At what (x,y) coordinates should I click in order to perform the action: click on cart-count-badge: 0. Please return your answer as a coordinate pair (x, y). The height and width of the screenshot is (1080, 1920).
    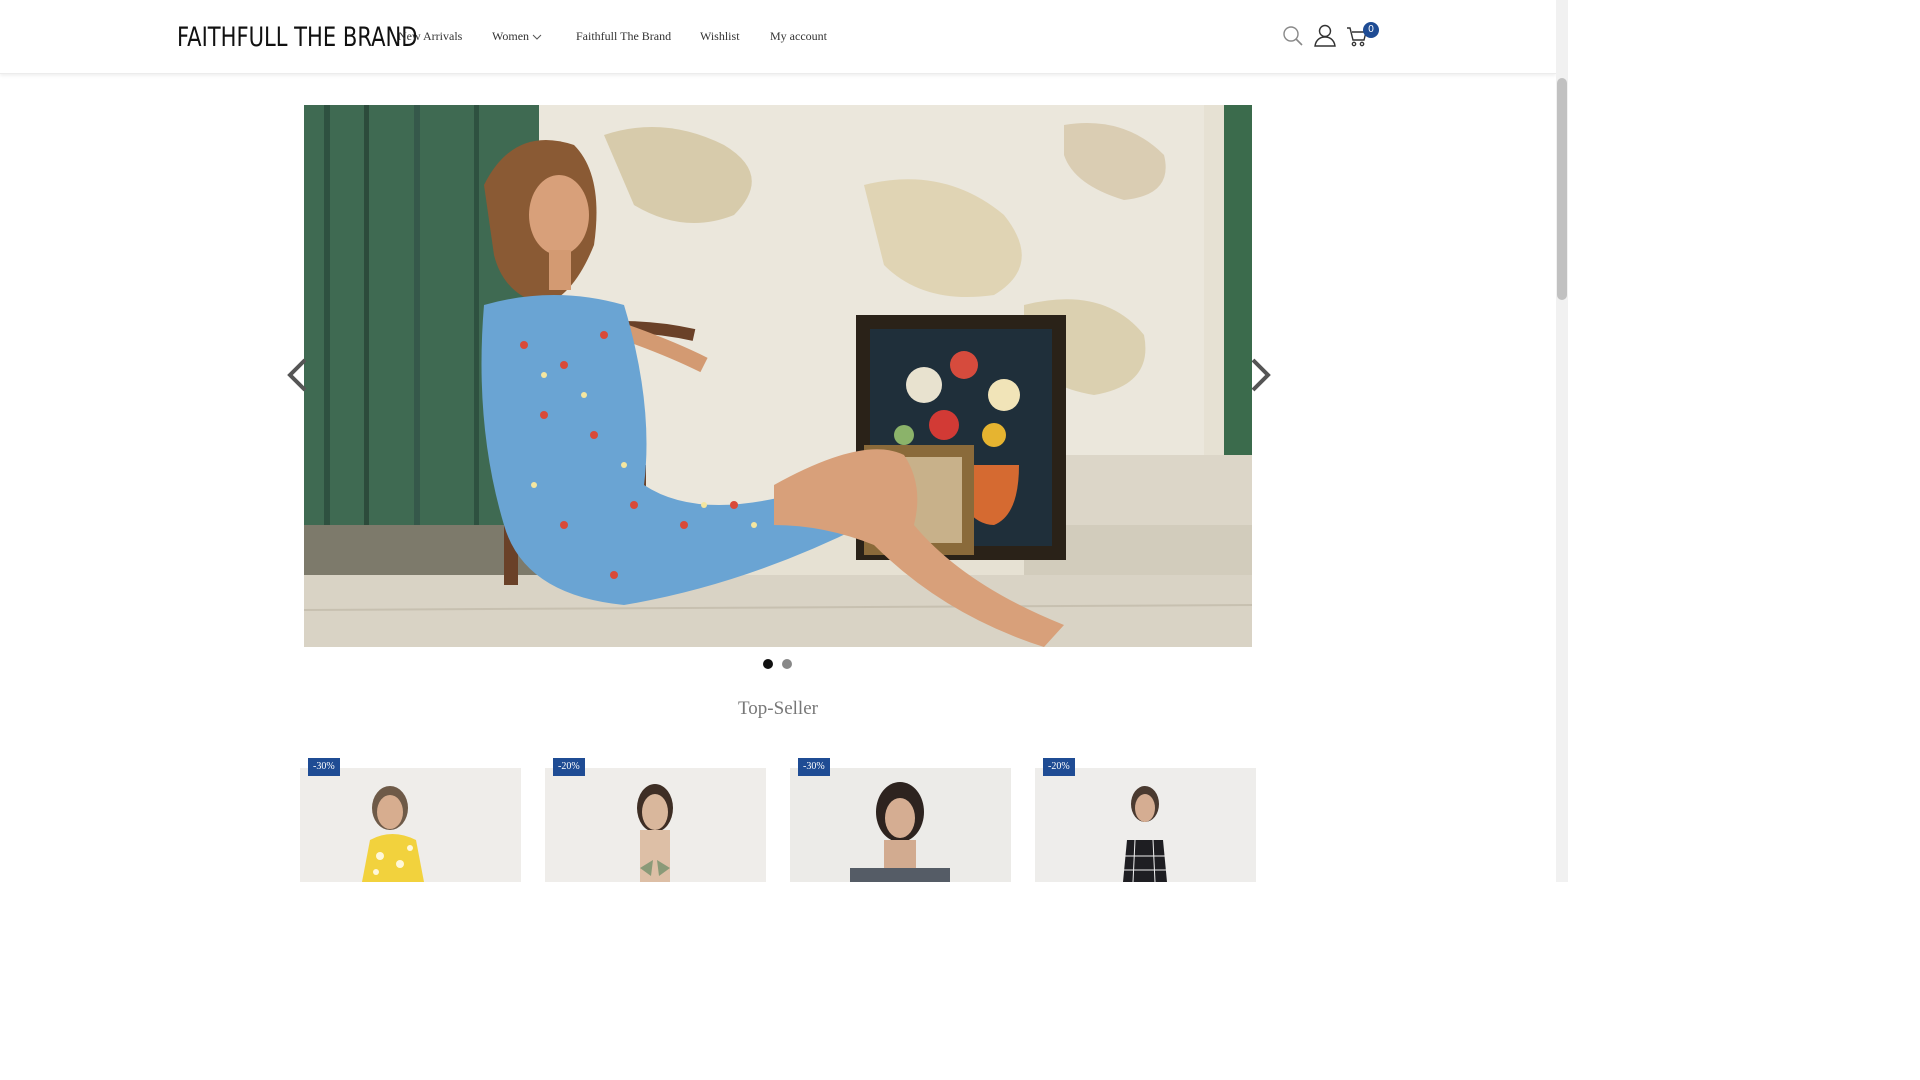
    Looking at the image, I should click on (1371, 30).